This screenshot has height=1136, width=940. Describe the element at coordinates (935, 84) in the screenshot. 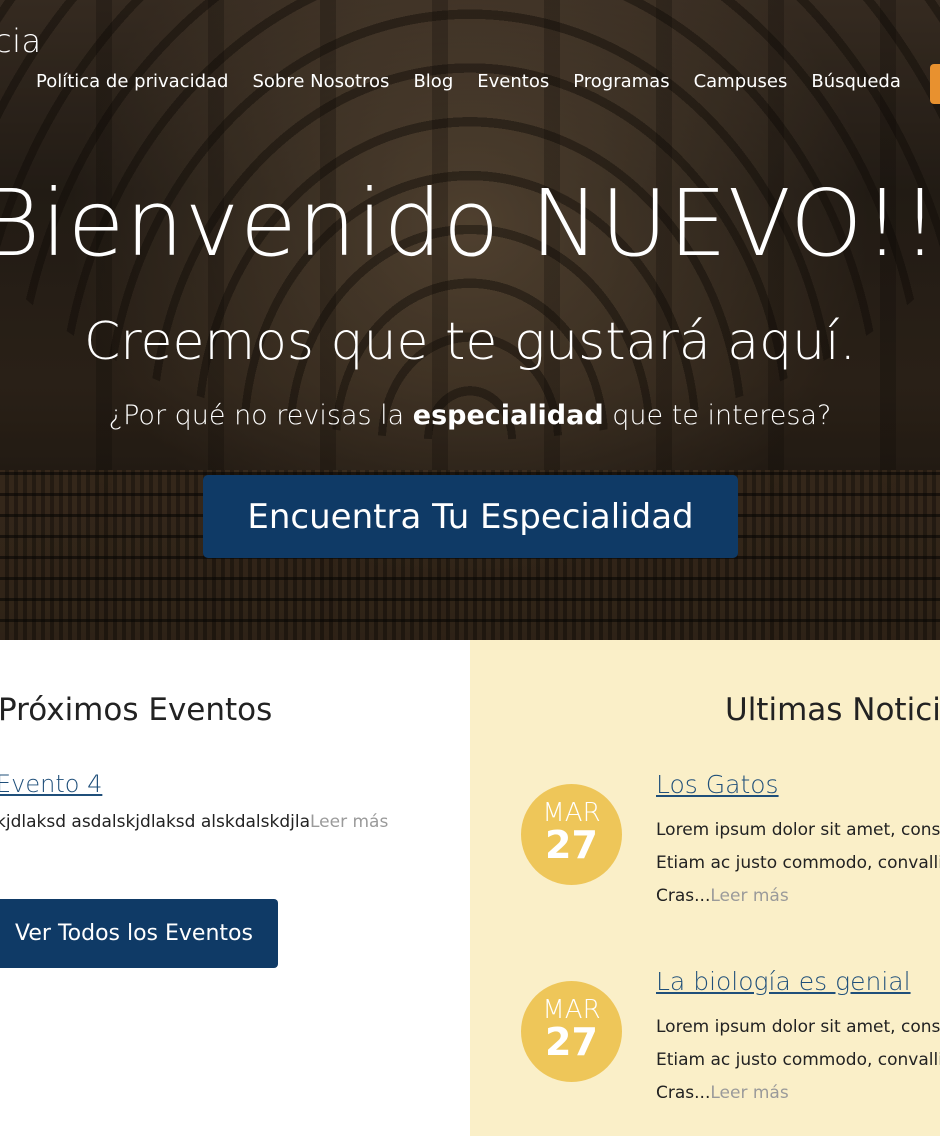

I see `nav-cta-button` at that location.